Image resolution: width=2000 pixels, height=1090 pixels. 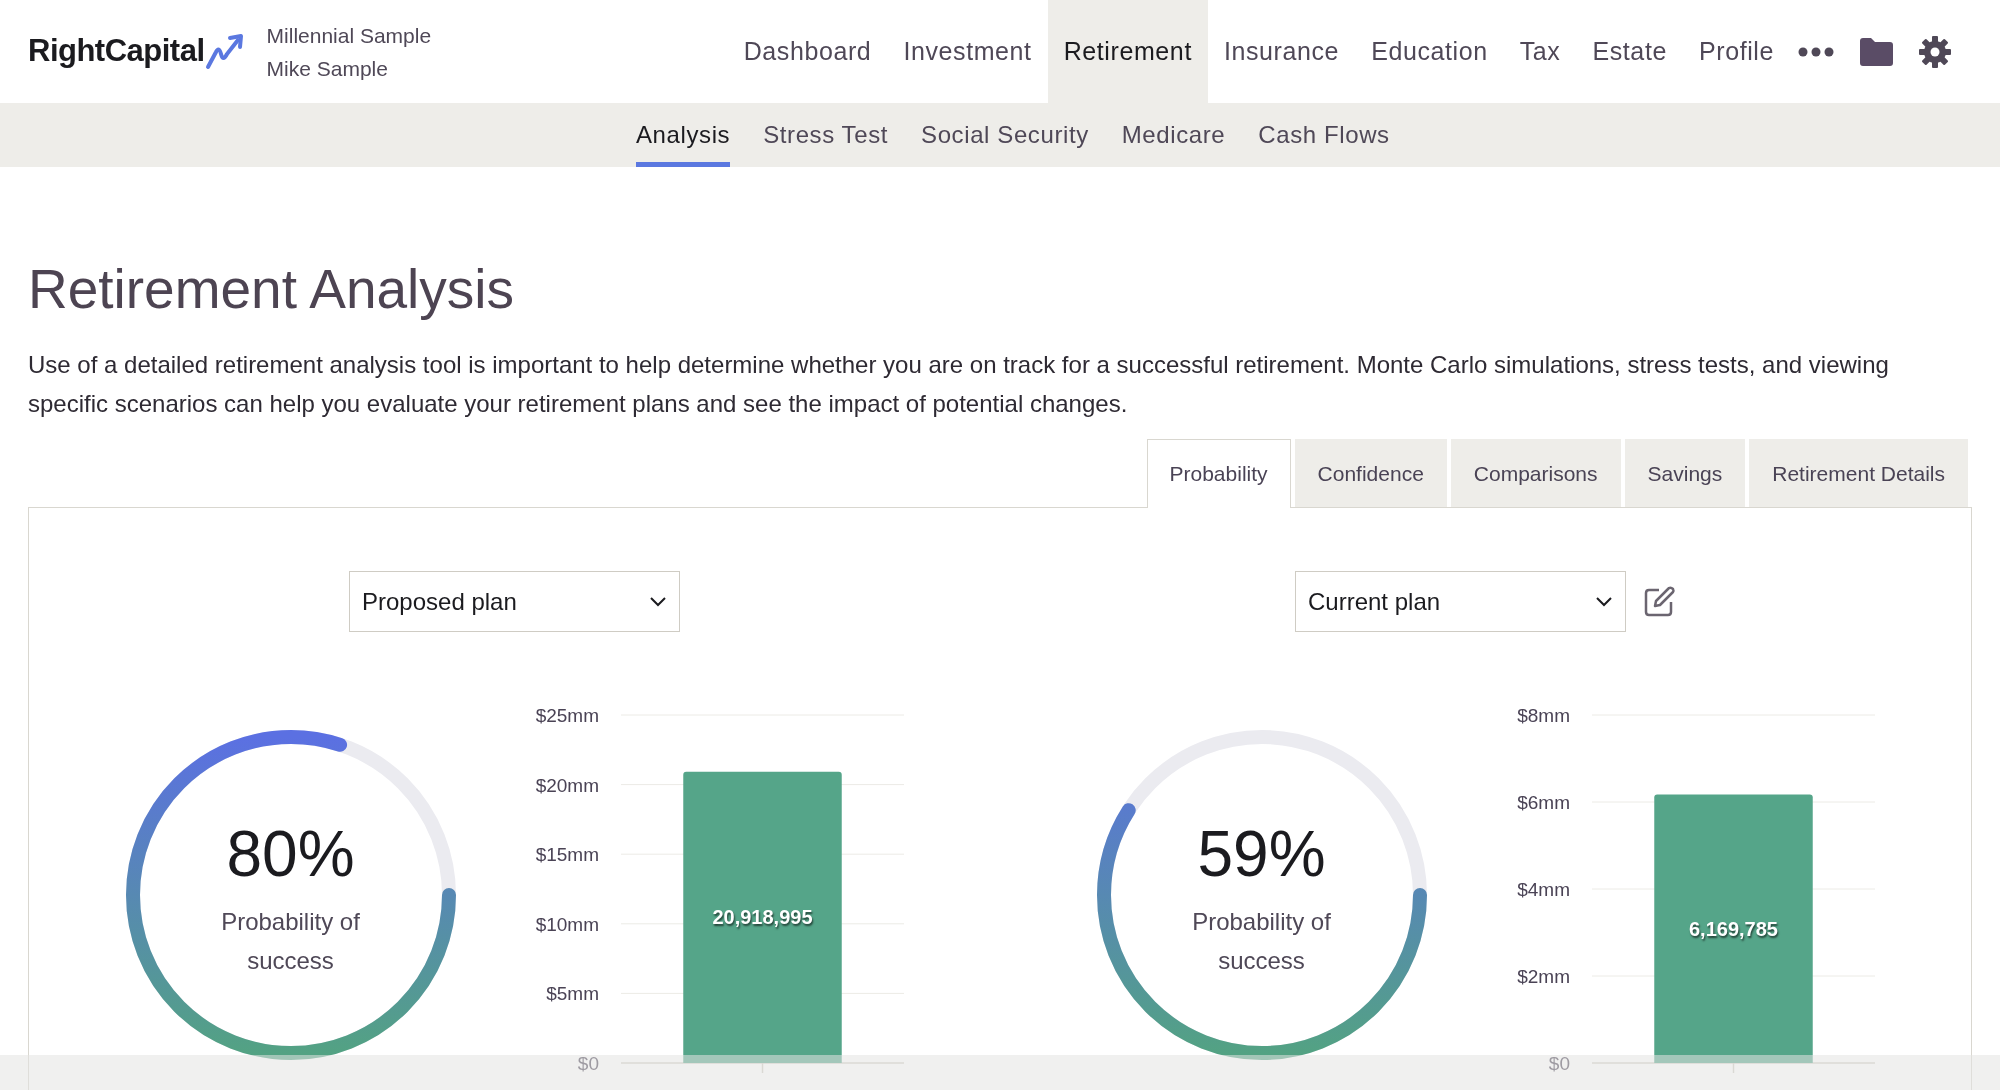 What do you see at coordinates (1370, 473) in the screenshot?
I see `view-tab: Confidence` at bounding box center [1370, 473].